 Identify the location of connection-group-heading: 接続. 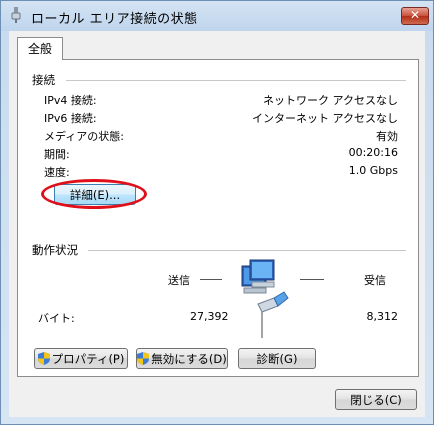
(43, 80).